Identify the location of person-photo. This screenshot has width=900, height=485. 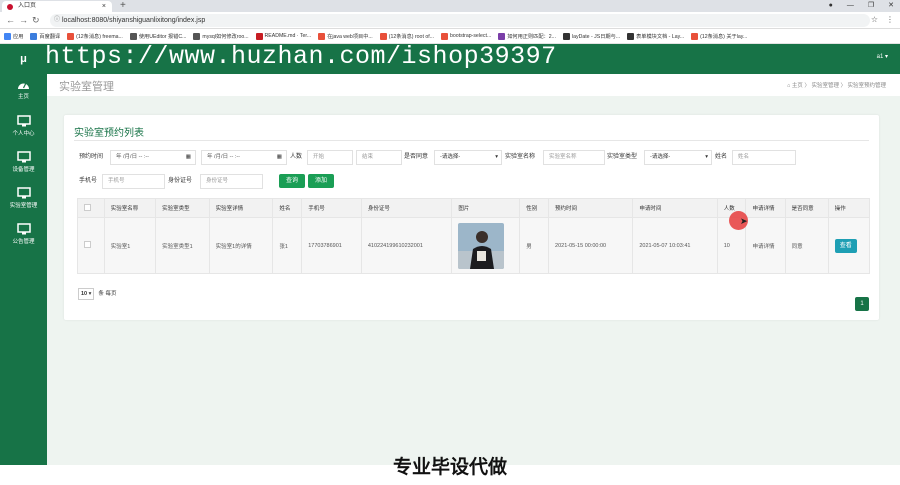
(481, 245).